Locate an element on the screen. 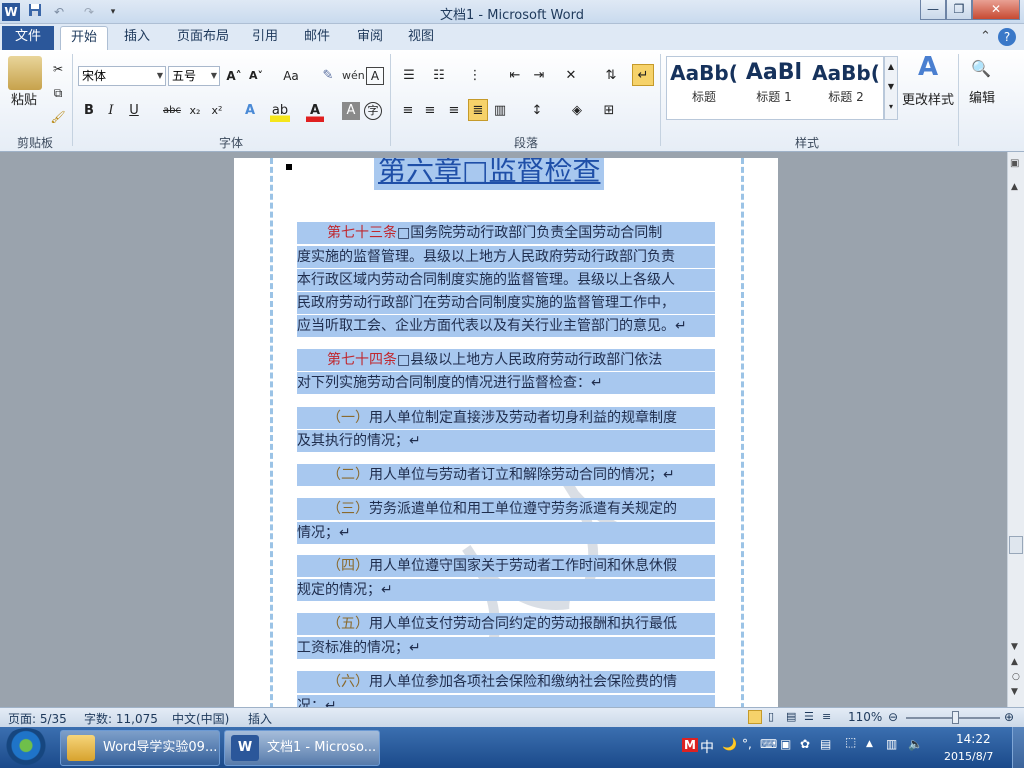 Image resolution: width=1024 pixels, height=768 pixels. underline-button: U is located at coordinates (134, 111).